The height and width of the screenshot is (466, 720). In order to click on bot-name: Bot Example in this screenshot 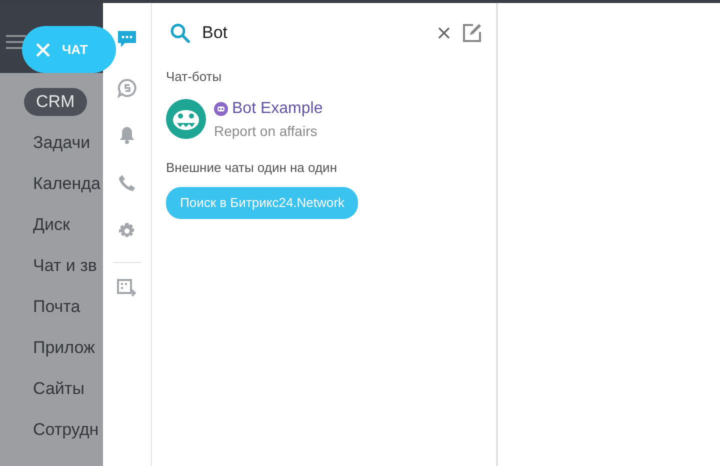, I will do `click(277, 108)`.